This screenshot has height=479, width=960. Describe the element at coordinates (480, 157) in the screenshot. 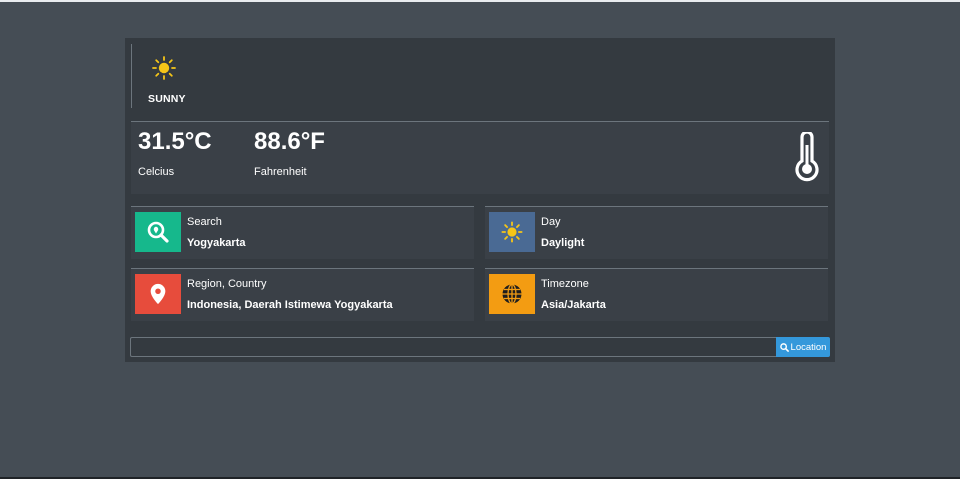

I see `temperature-block: 31.5°C Celcius 88.6°F Fahrenheit` at that location.